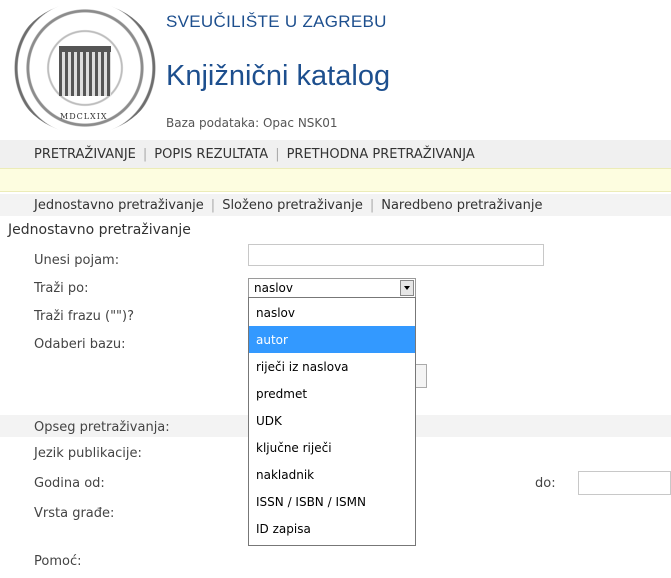  What do you see at coordinates (85, 154) in the screenshot?
I see `nav-search: PRETRAŽIVANJE` at bounding box center [85, 154].